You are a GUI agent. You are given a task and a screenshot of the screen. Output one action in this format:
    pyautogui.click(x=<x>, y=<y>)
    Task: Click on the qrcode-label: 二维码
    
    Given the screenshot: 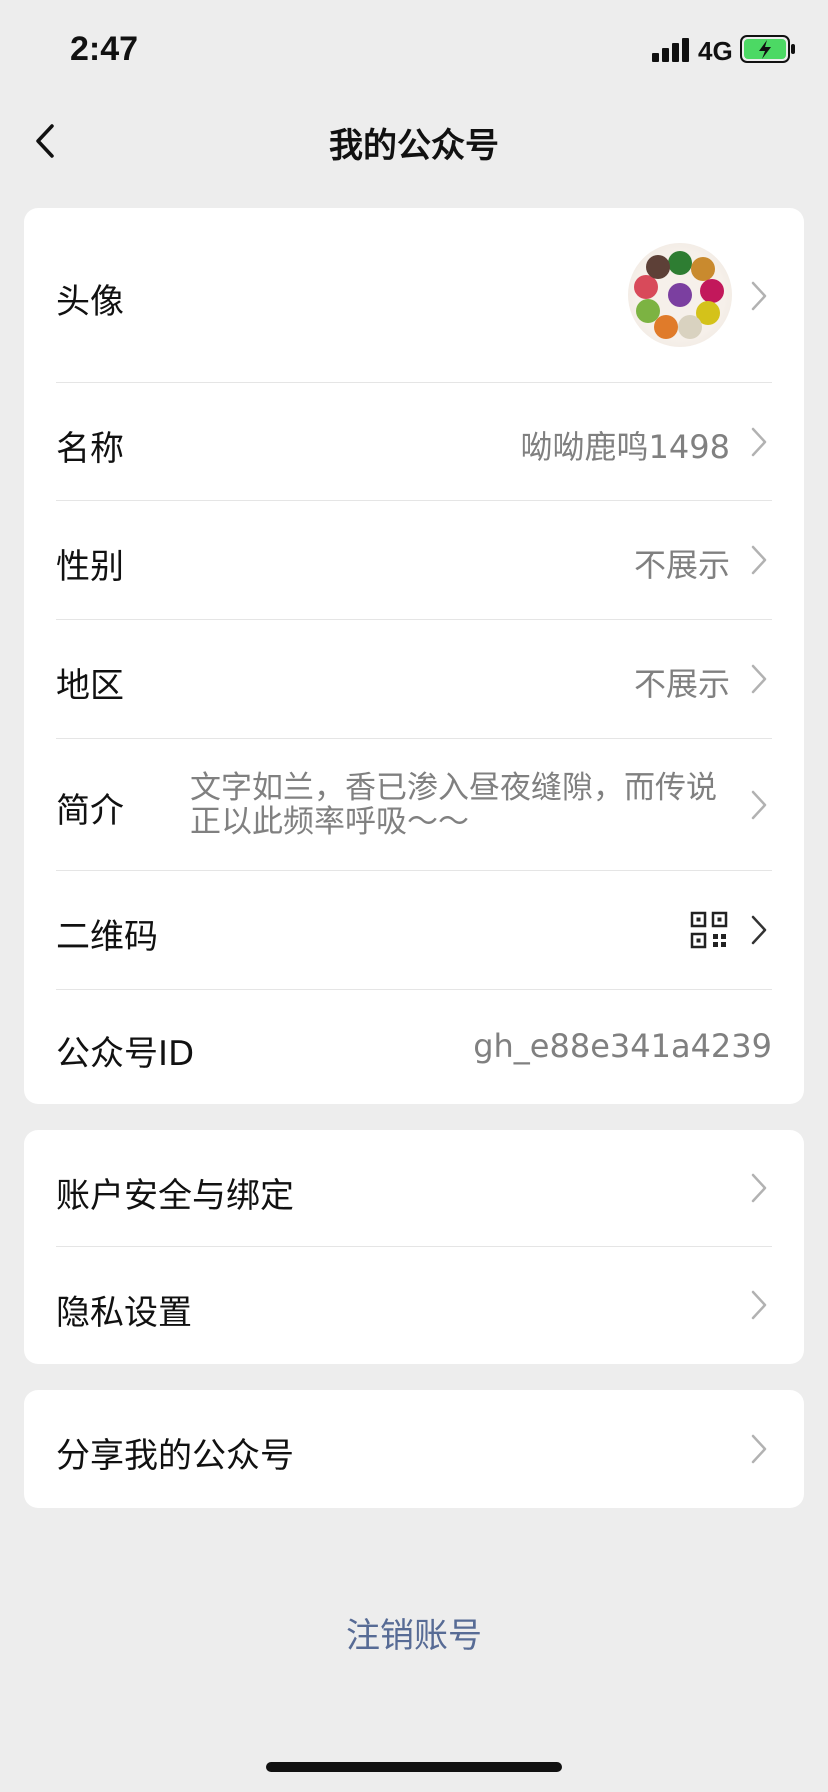 What is the action you would take?
    pyautogui.click(x=107, y=937)
    